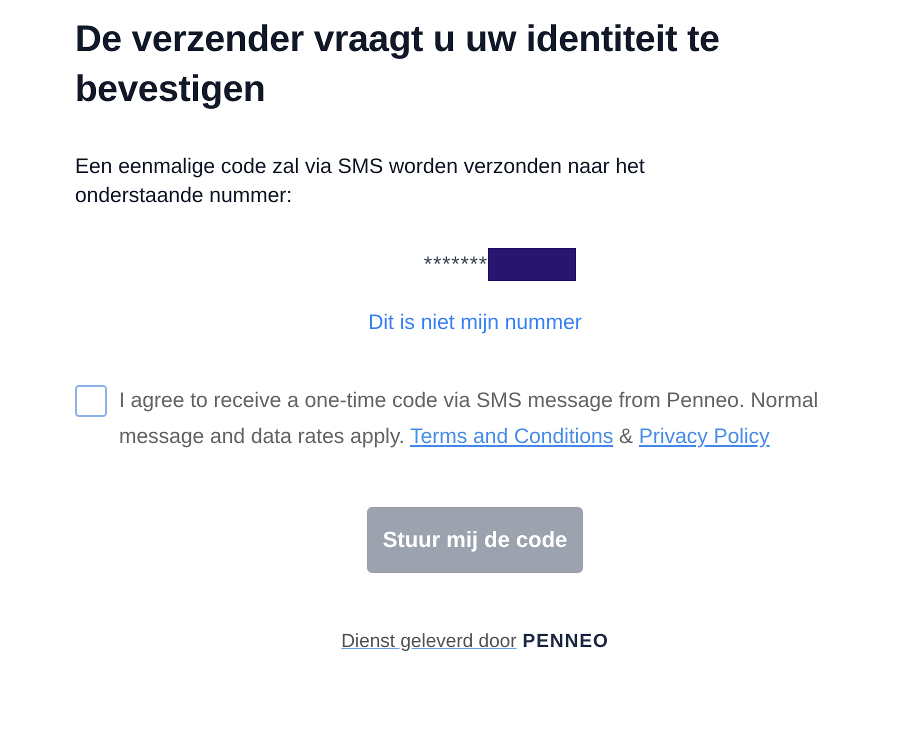 The width and height of the screenshot is (910, 738). Describe the element at coordinates (91, 400) in the screenshot. I see `consent-checkbox` at that location.